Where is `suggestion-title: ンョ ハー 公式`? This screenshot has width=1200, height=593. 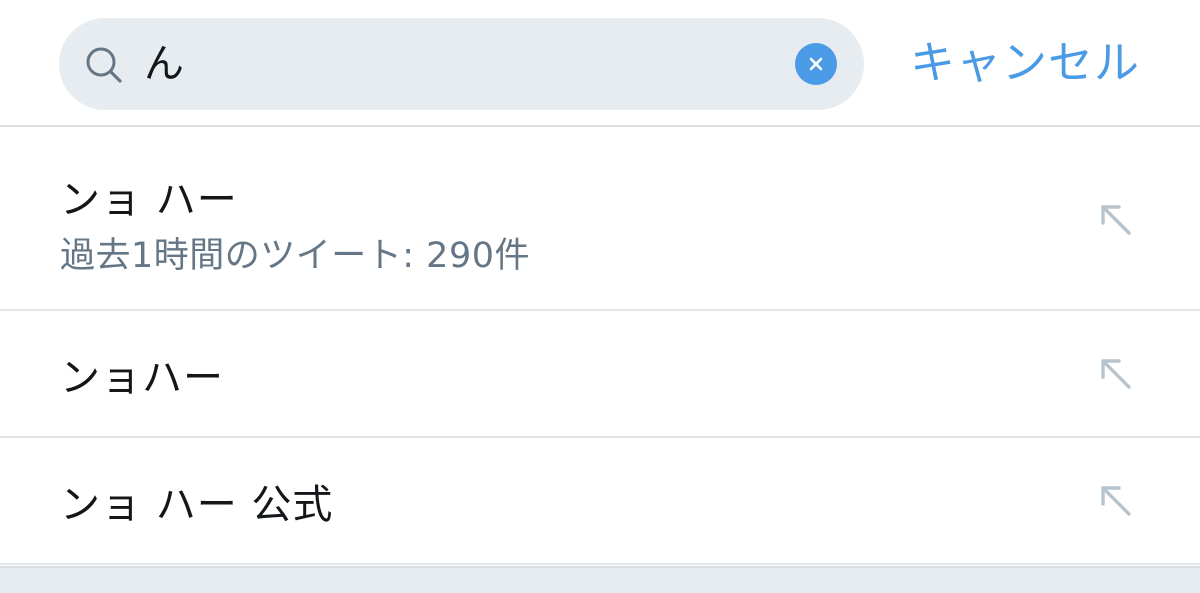
suggestion-title: ンョ ハー 公式 is located at coordinates (197, 505).